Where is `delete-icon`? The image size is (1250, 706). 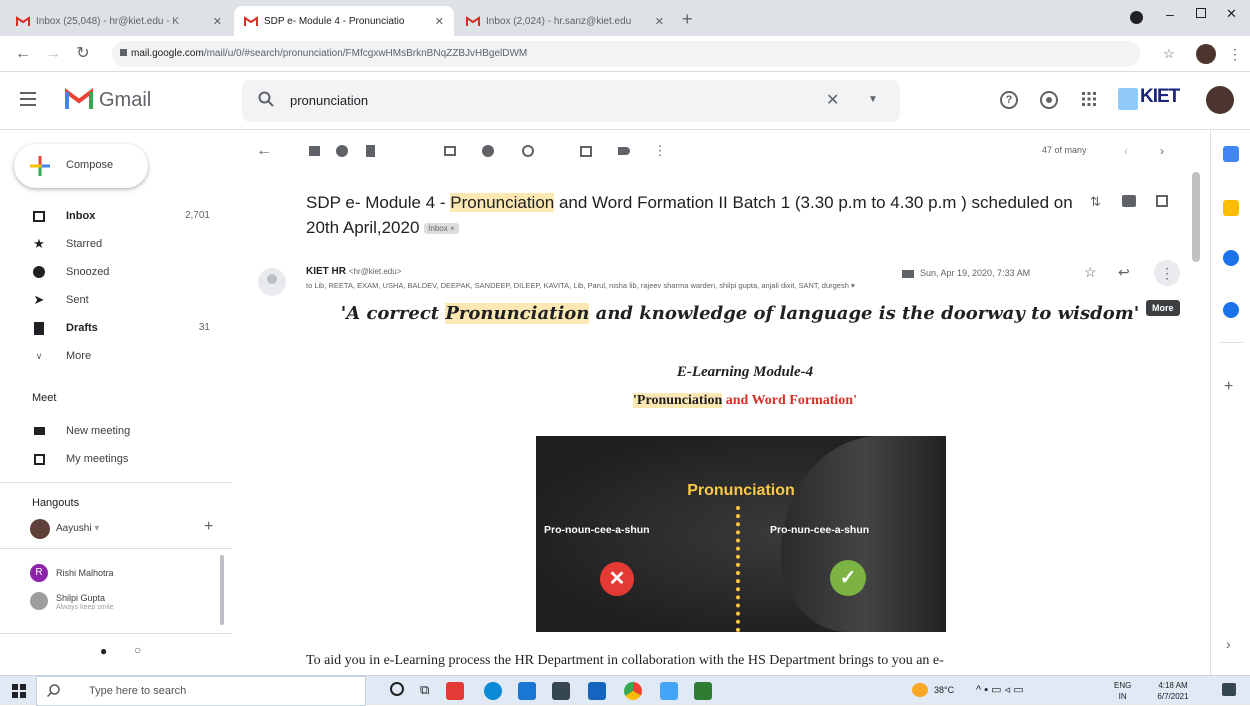 delete-icon is located at coordinates (370, 151).